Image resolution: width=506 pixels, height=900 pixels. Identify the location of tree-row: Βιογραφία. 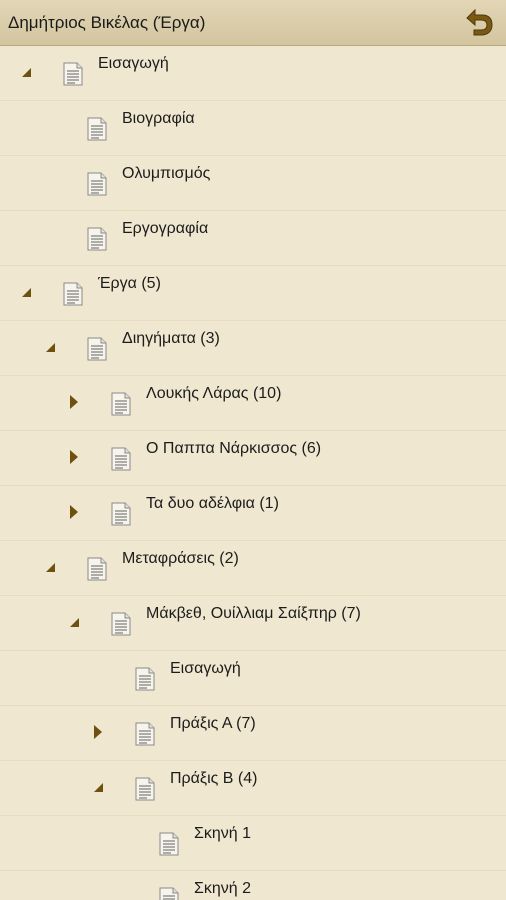
(253, 128).